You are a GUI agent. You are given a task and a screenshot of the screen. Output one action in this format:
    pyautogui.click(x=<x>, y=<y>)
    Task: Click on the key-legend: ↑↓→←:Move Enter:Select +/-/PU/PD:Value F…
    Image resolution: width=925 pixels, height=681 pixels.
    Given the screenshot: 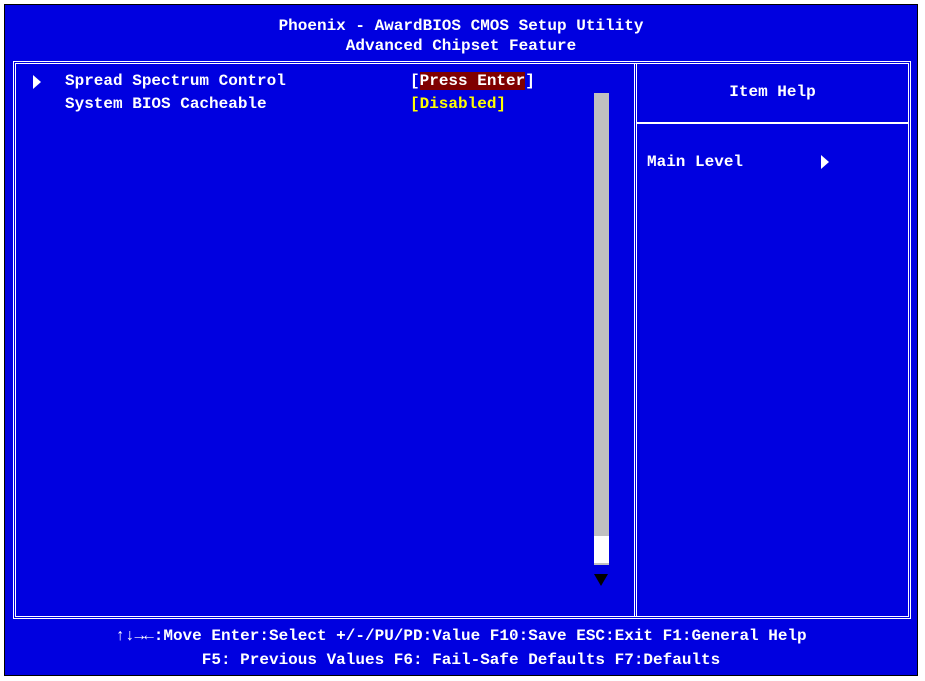 What is the action you would take?
    pyautogui.click(x=461, y=648)
    